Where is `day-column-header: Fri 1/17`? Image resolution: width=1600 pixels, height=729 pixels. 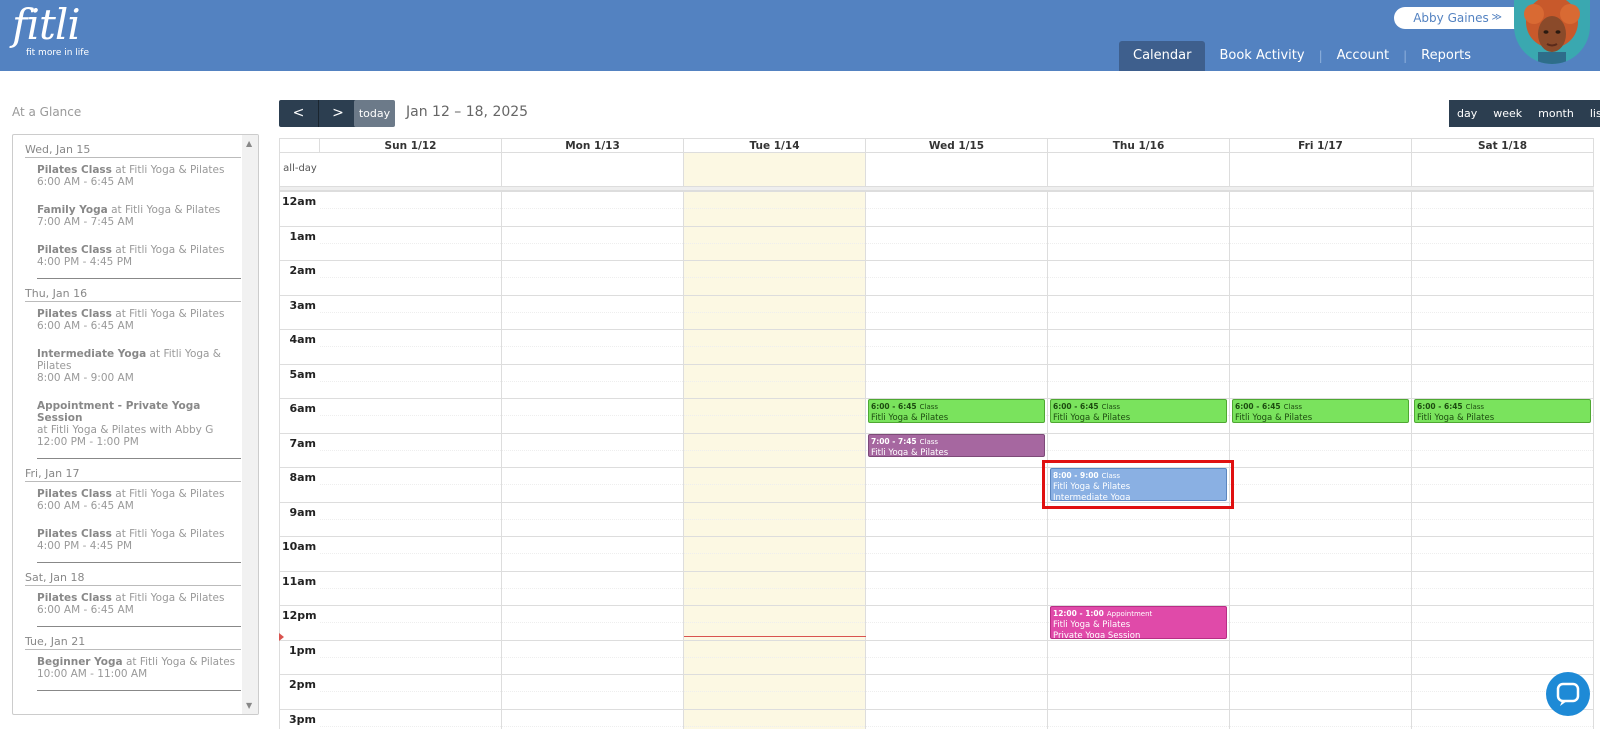
day-column-header: Fri 1/17 is located at coordinates (1321, 146).